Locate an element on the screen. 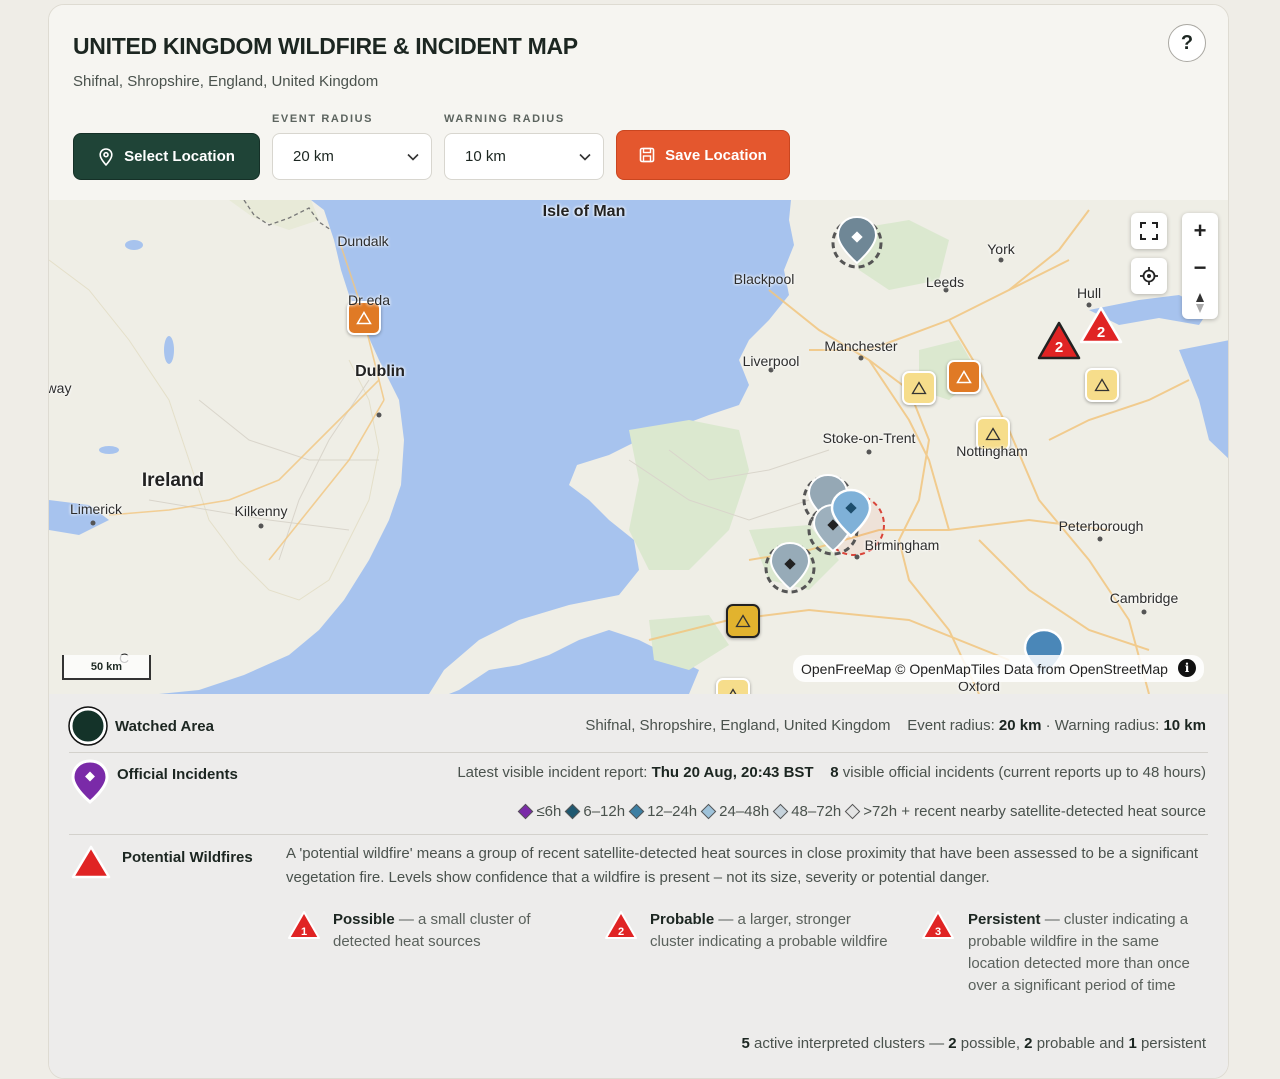  save-location-button: Save Location is located at coordinates (703, 155).